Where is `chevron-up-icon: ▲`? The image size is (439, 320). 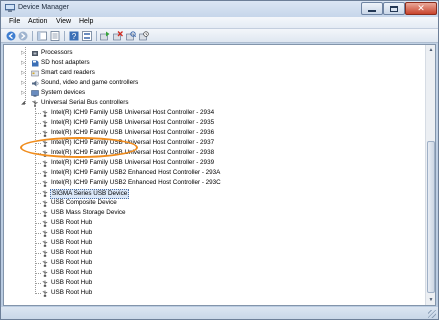
chevron-up-icon: ▲ is located at coordinates (431, 50).